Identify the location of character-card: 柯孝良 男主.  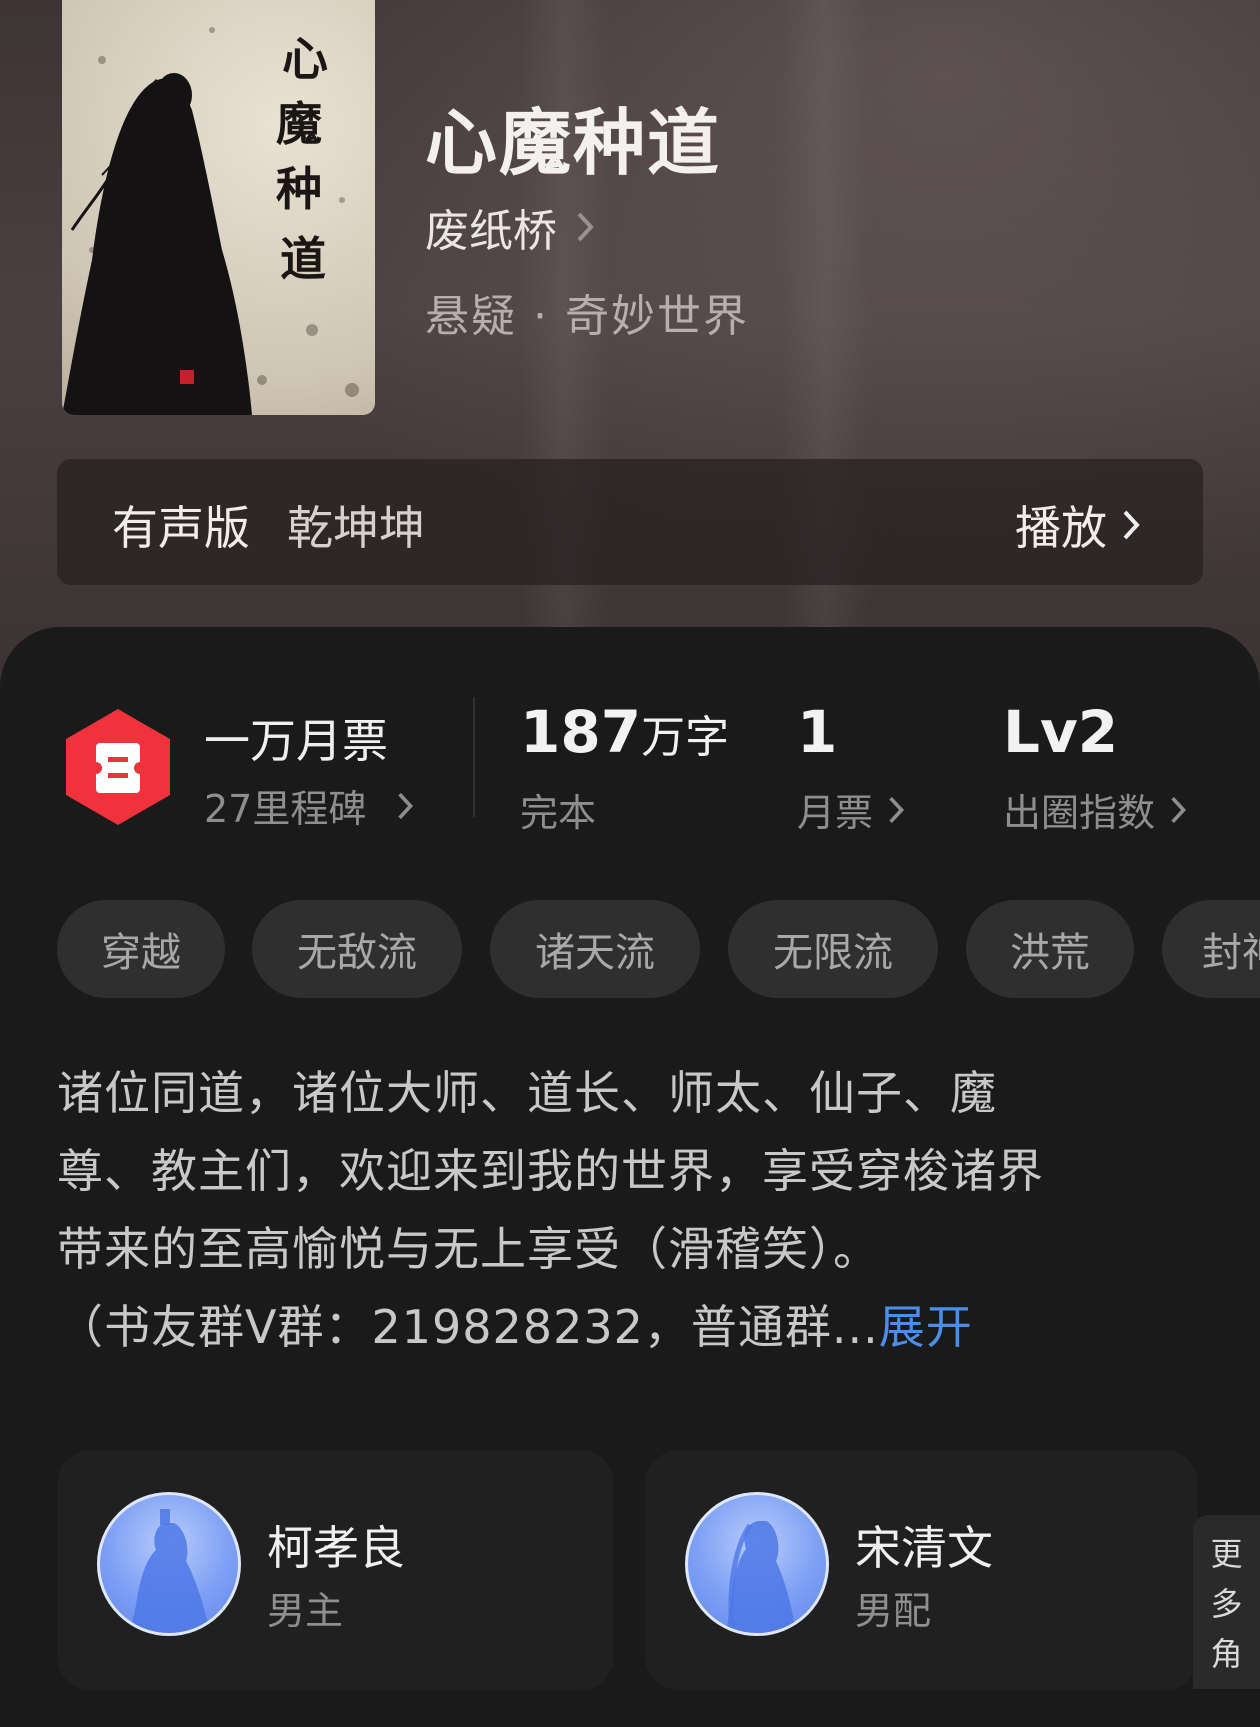
(335, 1570).